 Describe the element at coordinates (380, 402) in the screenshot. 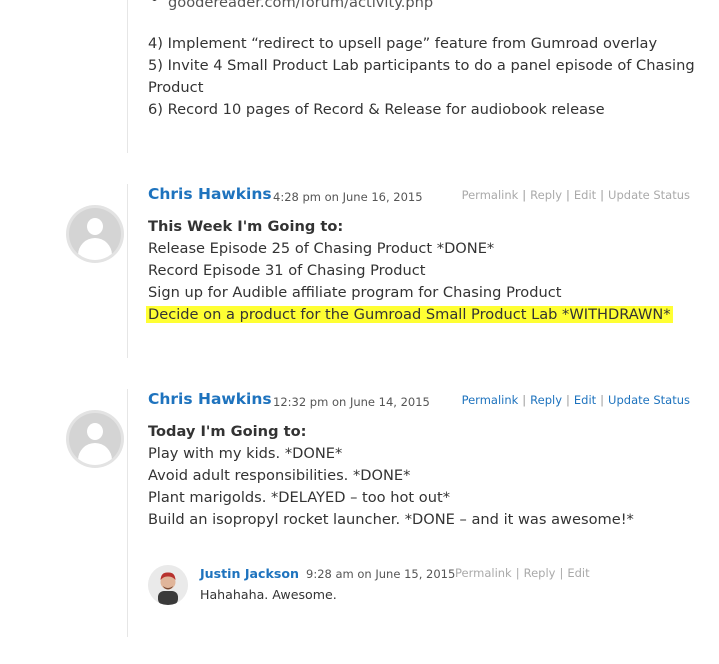

I see `comment-date-text: on June 14, 2015` at that location.